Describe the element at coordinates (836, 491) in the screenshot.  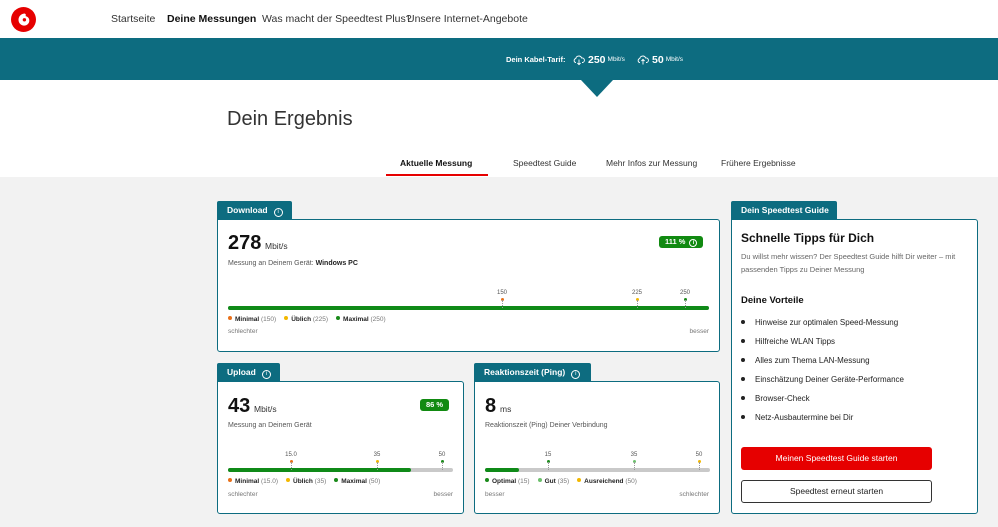
I see `restart-speedtest-button: Speedtest erneut starten` at that location.